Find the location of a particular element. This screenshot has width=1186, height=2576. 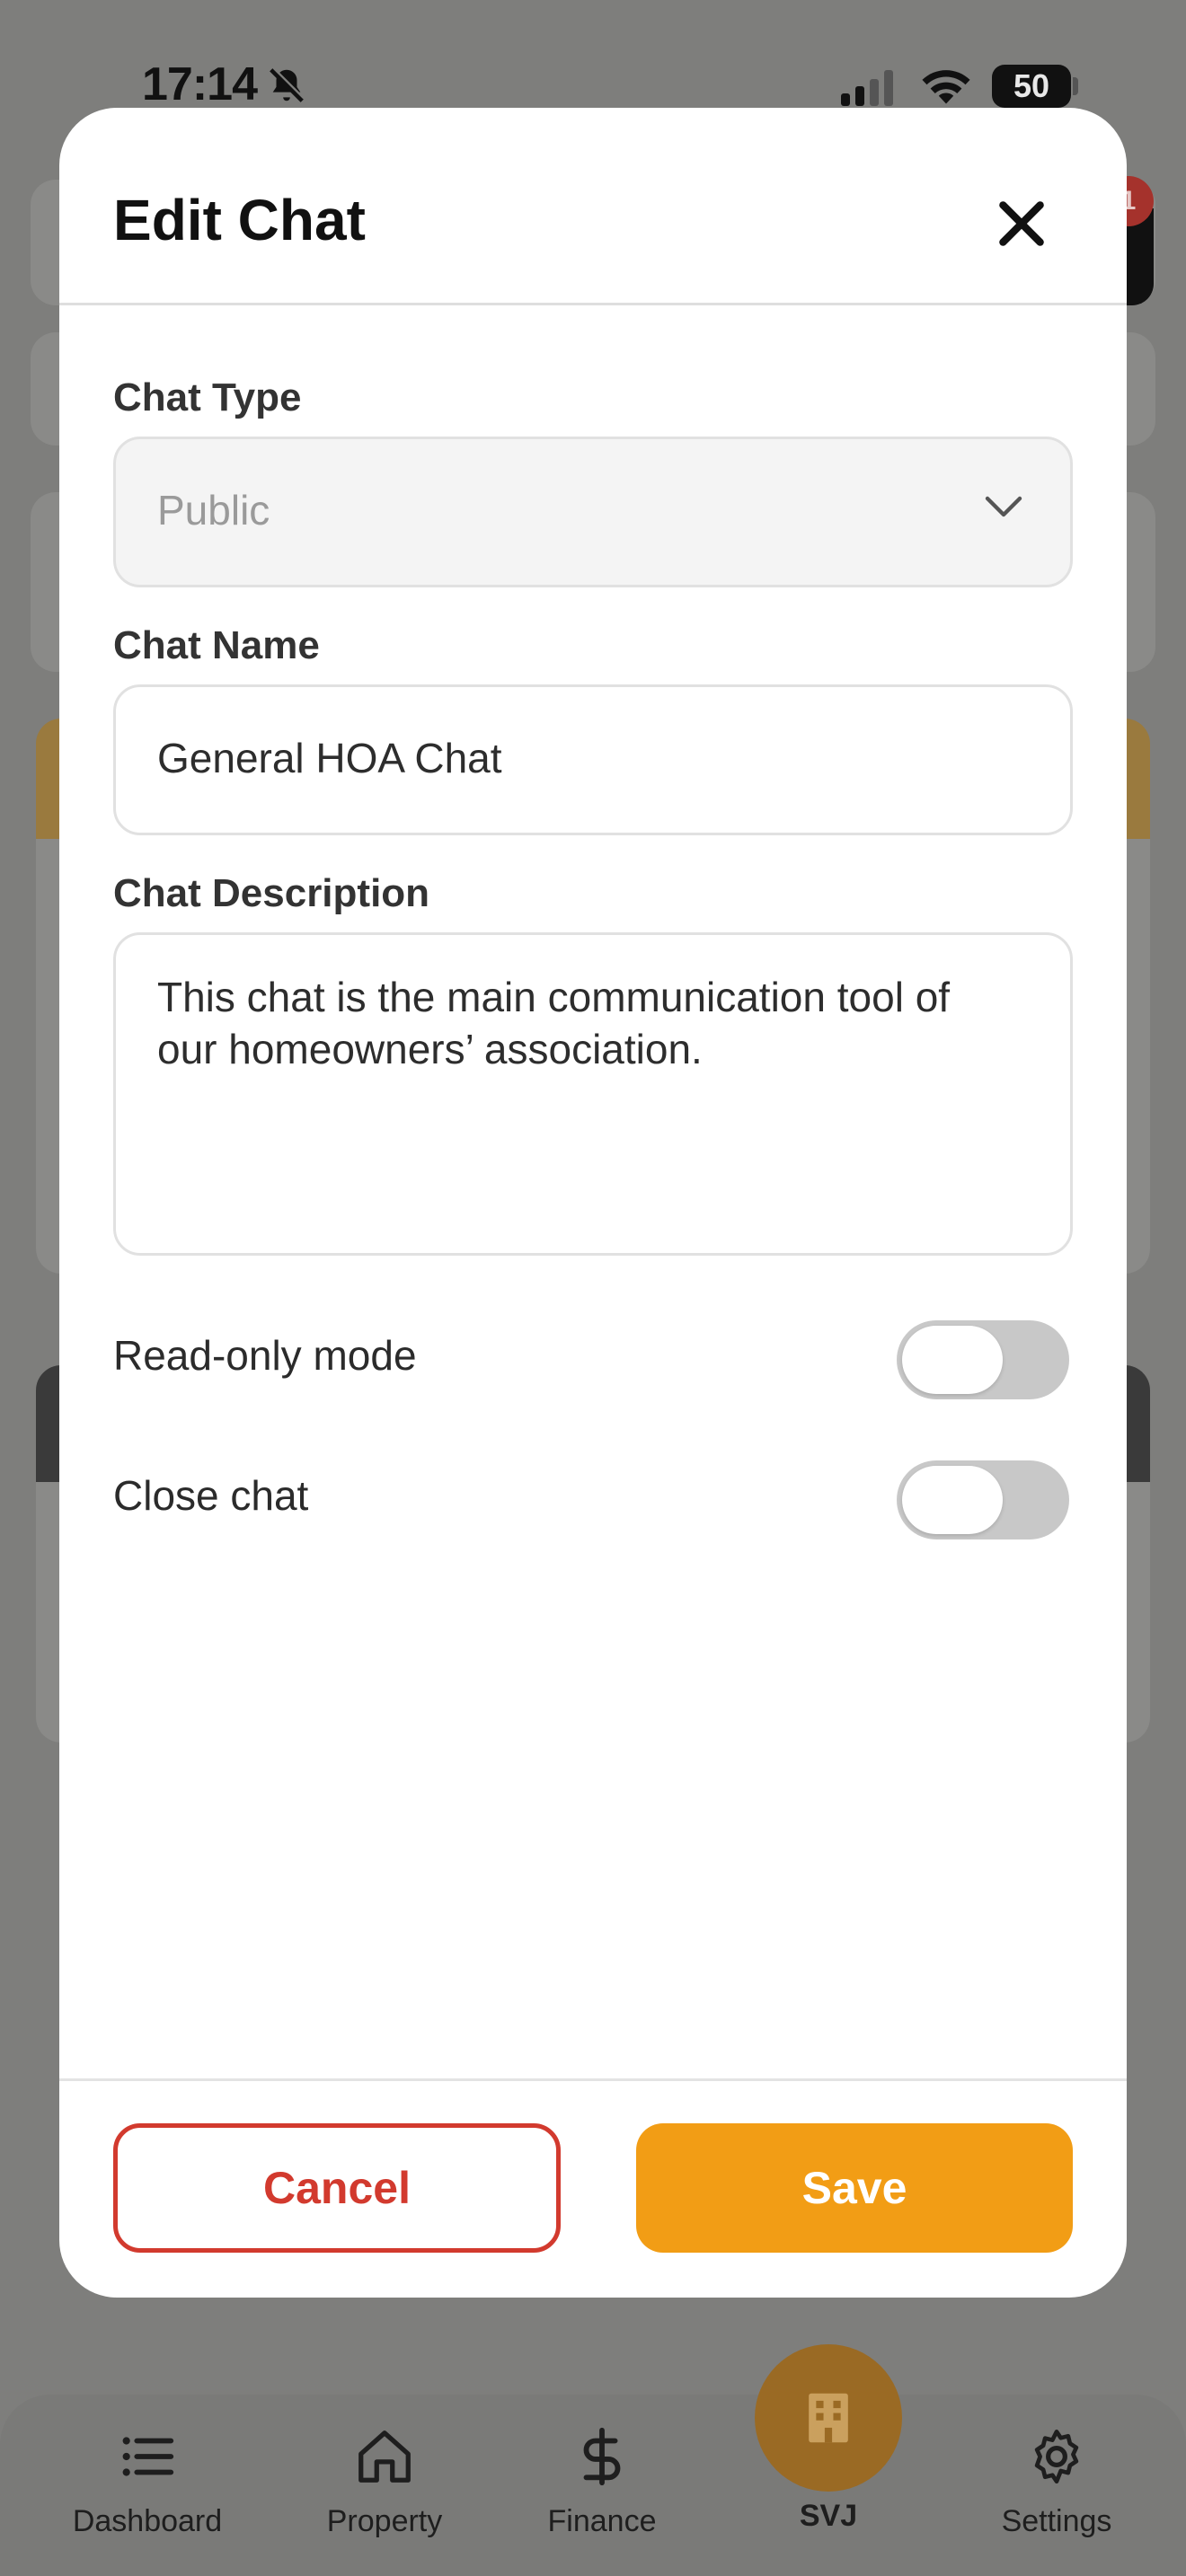

nav-item-property: Property is located at coordinates (384, 2482).